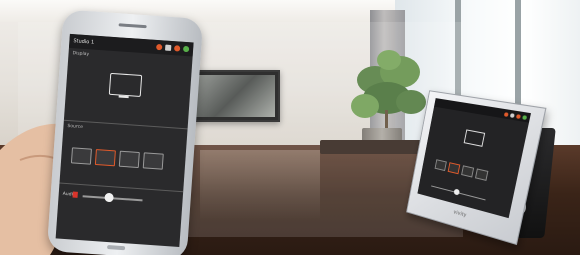 Image resolution: width=580 pixels, height=255 pixels. I want to click on tablet-source-row, so click(462, 170).